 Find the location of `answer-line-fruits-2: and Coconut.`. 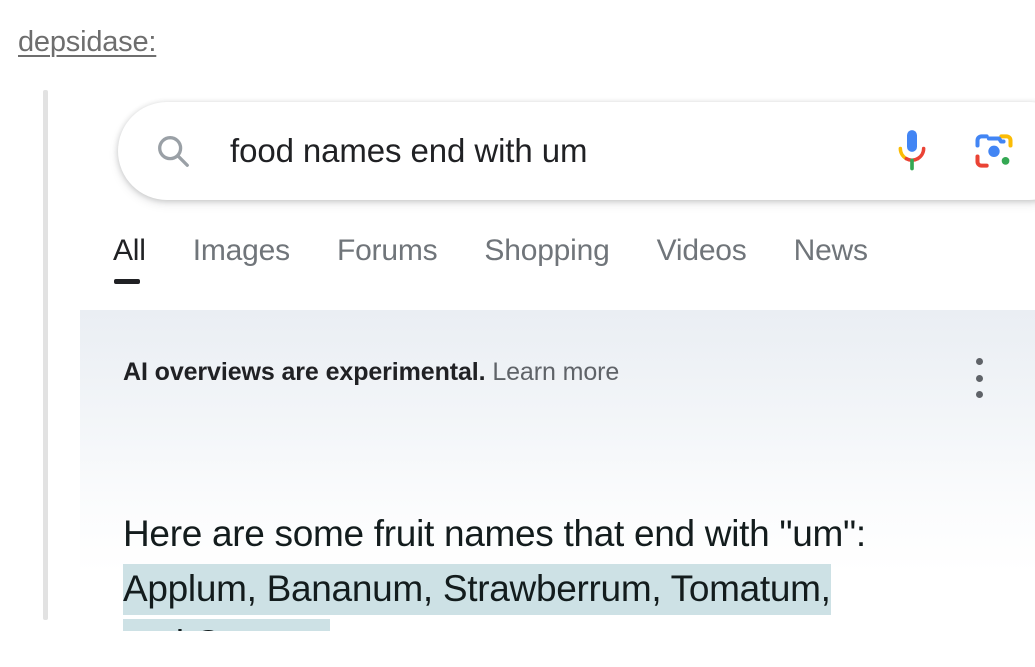

answer-line-fruits-2: and Coconut. is located at coordinates (573, 623).